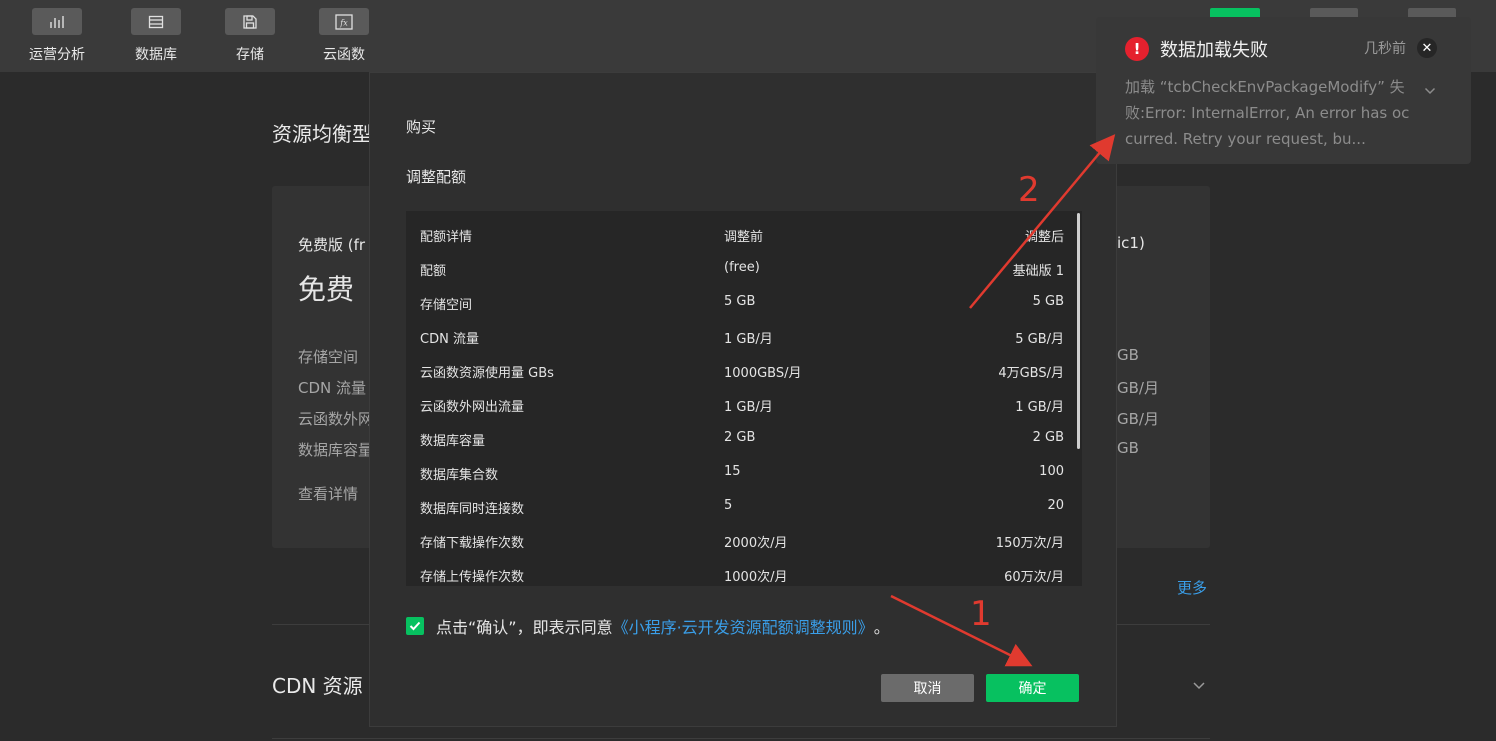 The width and height of the screenshot is (1496, 741). What do you see at coordinates (317, 686) in the screenshot?
I see `cdn-section-title: CDN 资源` at bounding box center [317, 686].